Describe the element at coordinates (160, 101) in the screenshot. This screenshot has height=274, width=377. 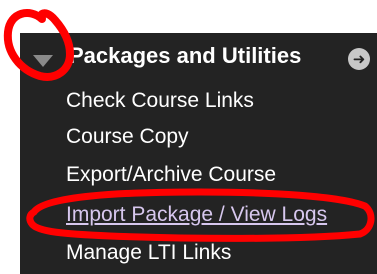
I see `menu-item-check-course-links: Check Course Links` at that location.